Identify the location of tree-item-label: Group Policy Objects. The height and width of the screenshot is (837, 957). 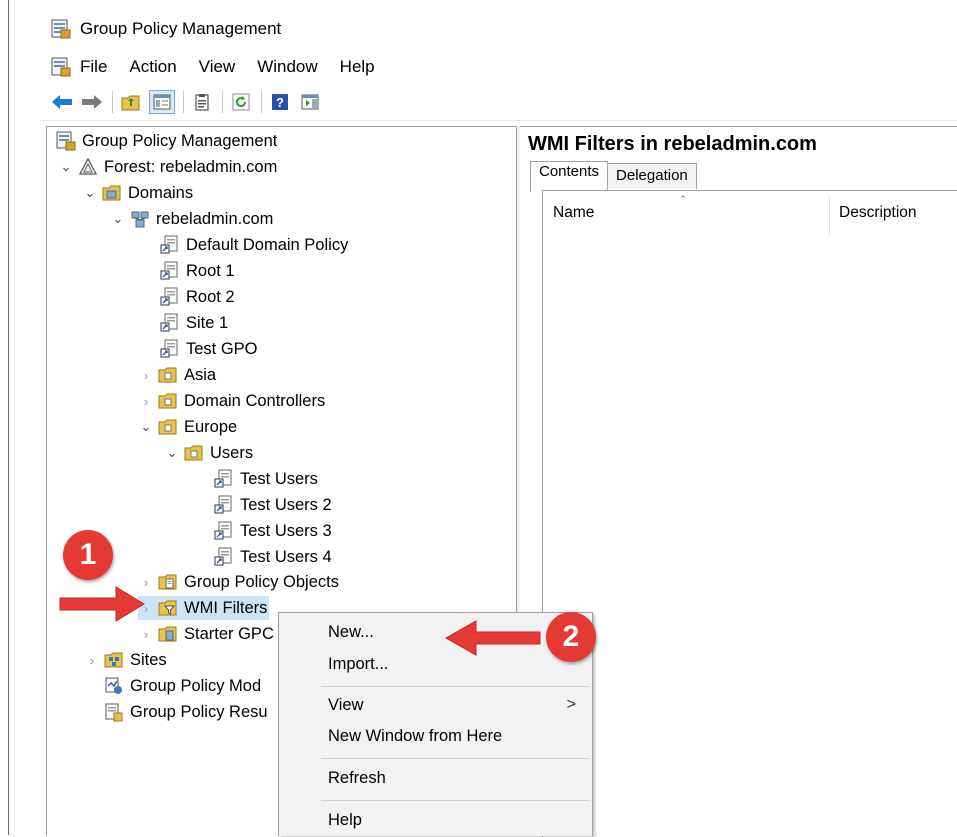
(261, 581).